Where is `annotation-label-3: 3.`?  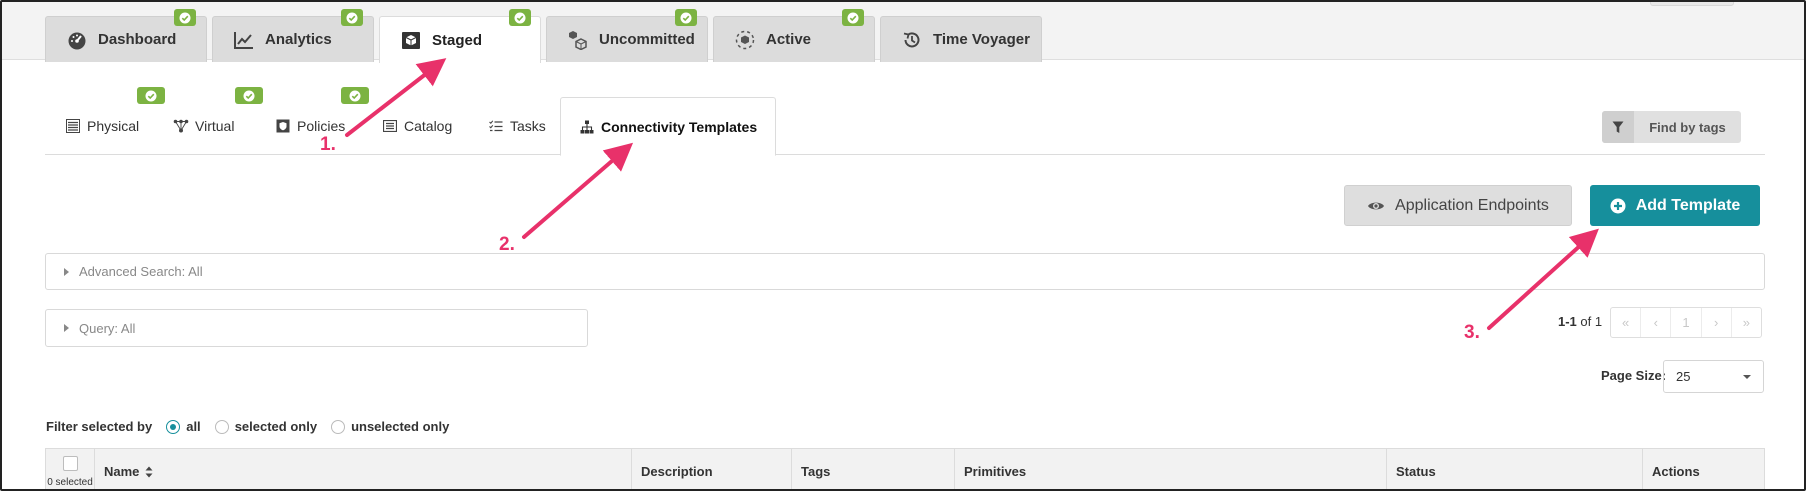 annotation-label-3: 3. is located at coordinates (1472, 332).